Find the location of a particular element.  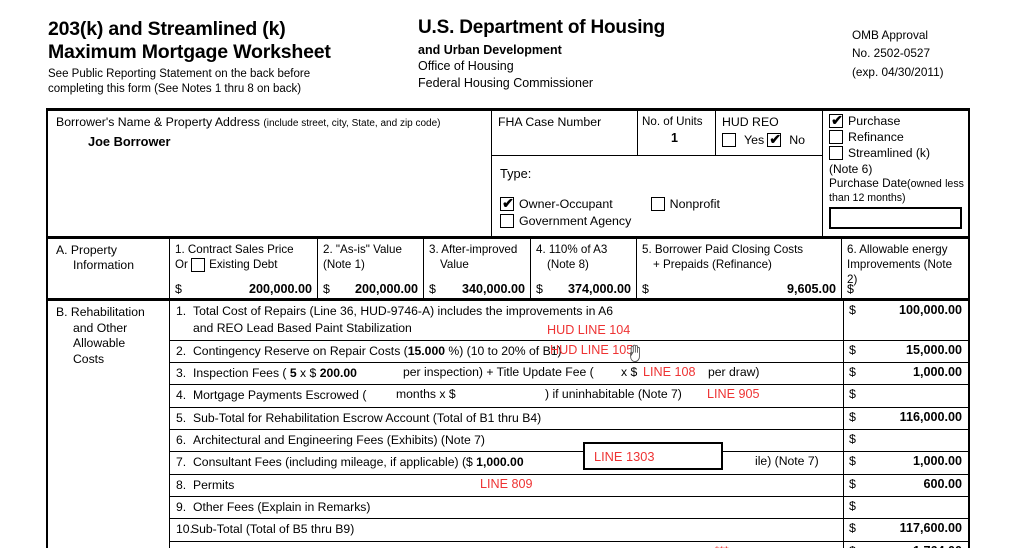

b5-currency-symbol: $ is located at coordinates (852, 416).